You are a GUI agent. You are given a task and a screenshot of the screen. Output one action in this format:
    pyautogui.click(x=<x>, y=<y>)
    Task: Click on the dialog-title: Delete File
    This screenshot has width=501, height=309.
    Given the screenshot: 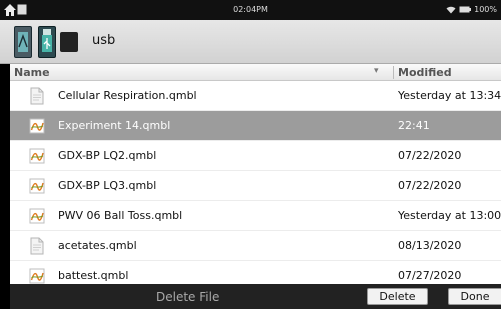 What is the action you would take?
    pyautogui.click(x=188, y=297)
    